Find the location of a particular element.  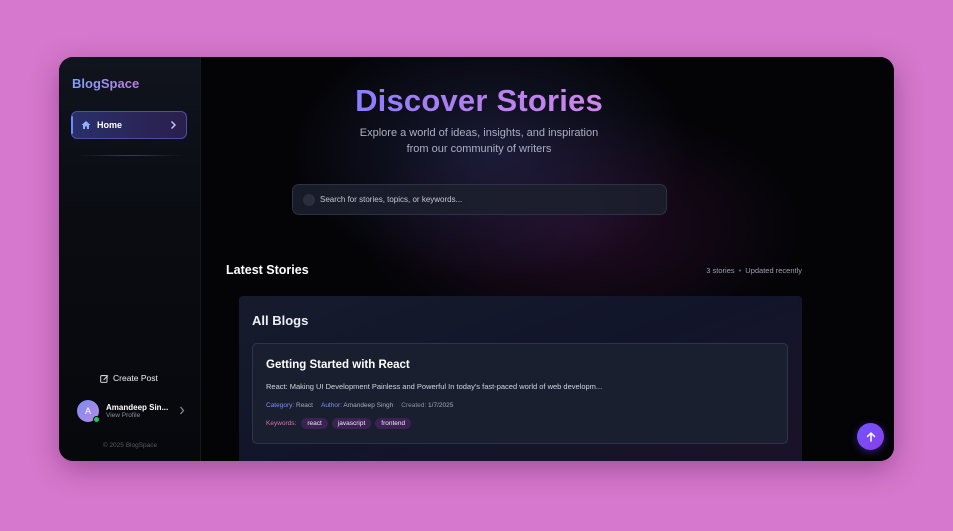

section-title: Latest Stories is located at coordinates (267, 270).